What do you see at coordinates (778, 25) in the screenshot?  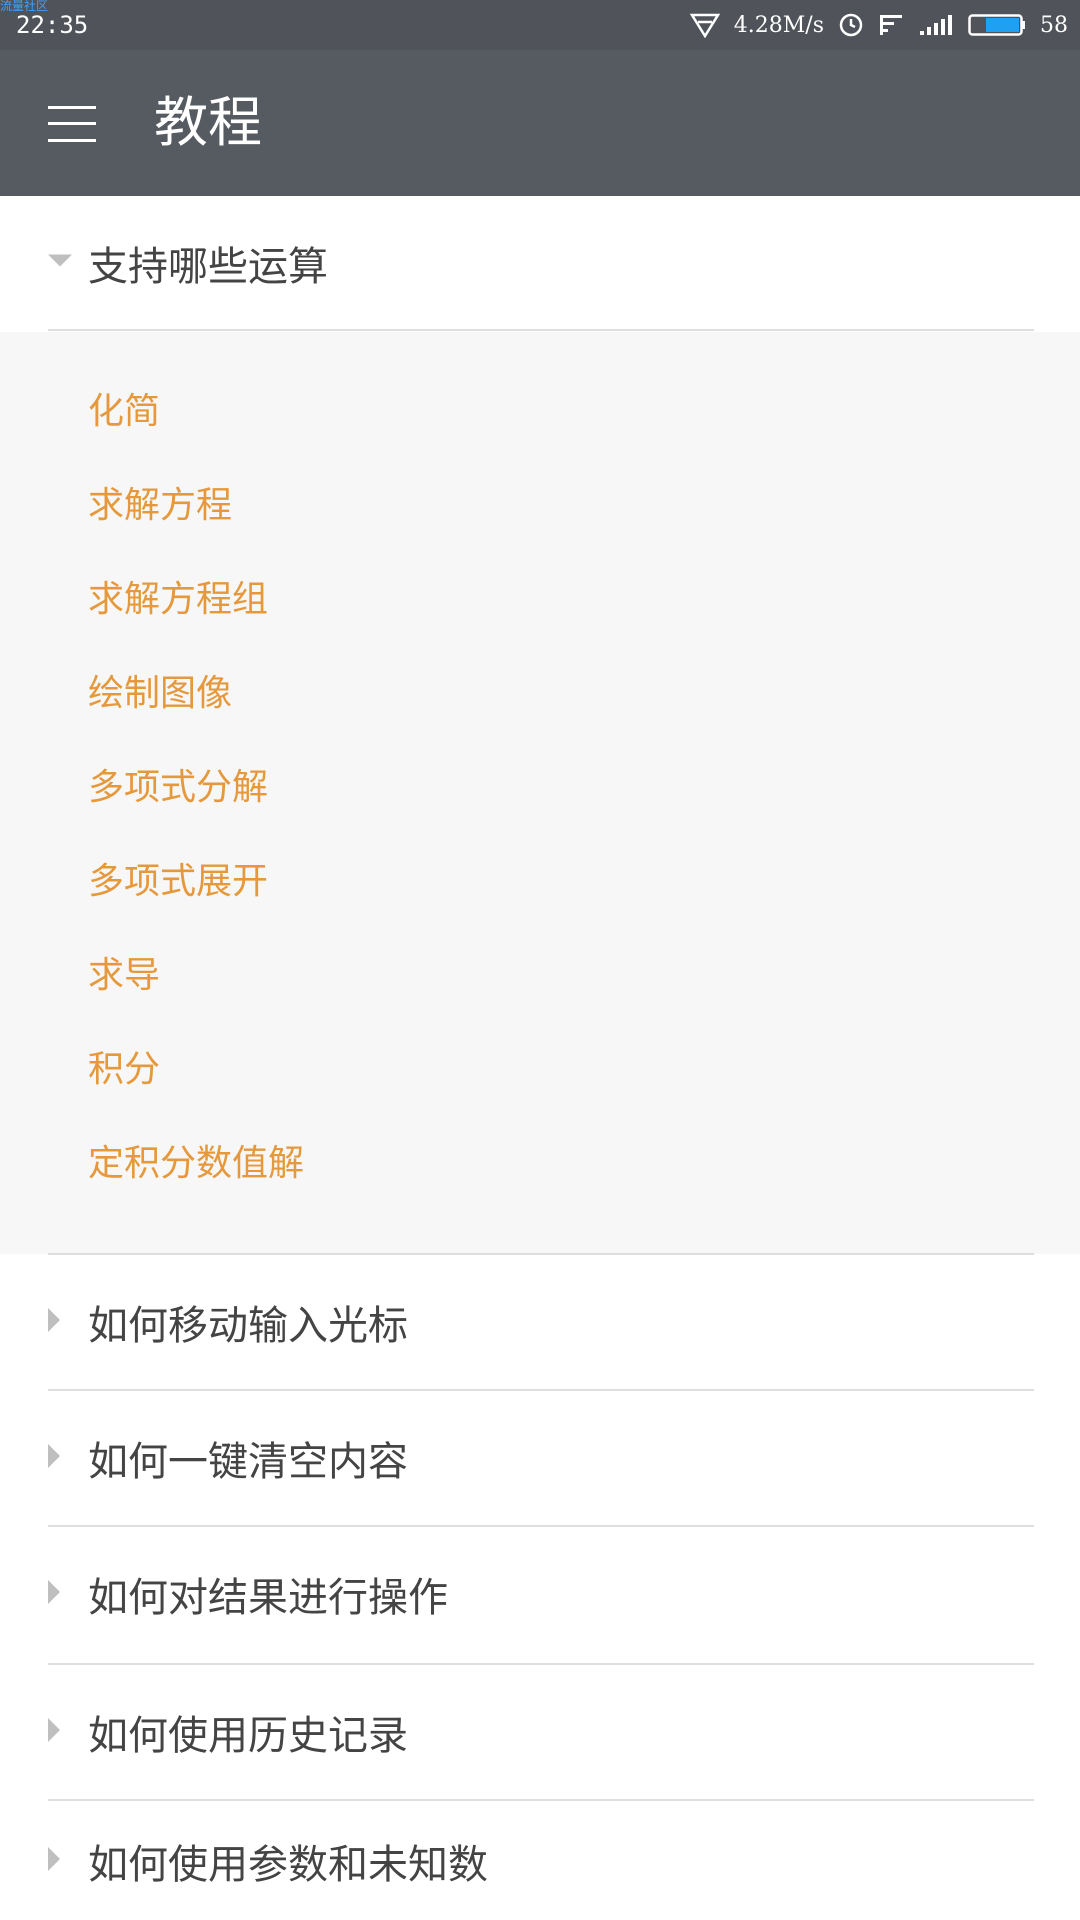 I see `net-speed: 4.28M/s` at bounding box center [778, 25].